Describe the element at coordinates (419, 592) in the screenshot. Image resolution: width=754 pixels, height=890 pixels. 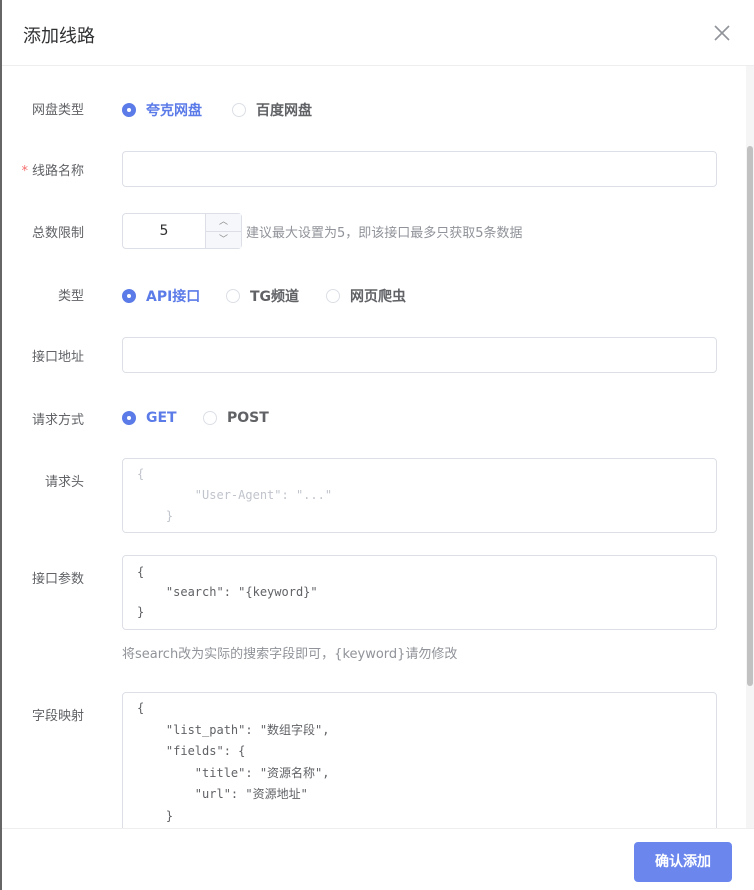
I see `params-textarea: { "search": "{keyword}" }` at that location.